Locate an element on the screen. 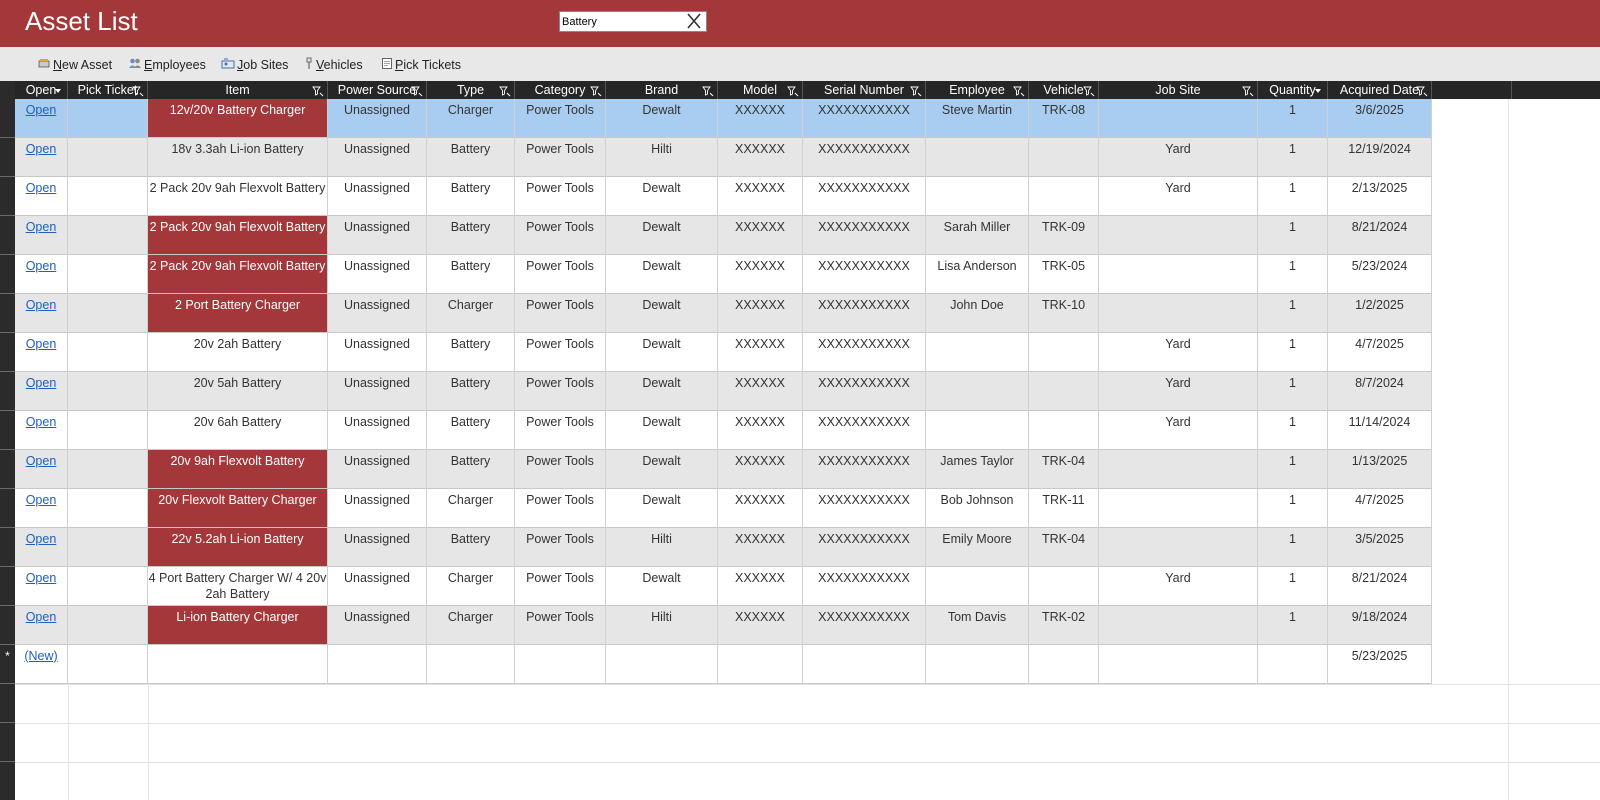 The height and width of the screenshot is (800, 1600). new-record-link: (New) is located at coordinates (41, 664).